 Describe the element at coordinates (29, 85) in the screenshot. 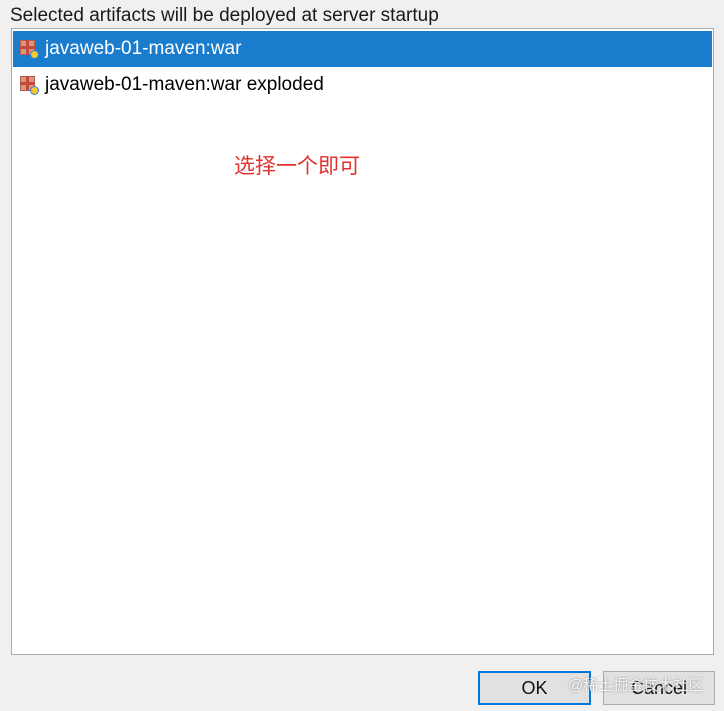

I see `war-exploded-artifact-icon` at that location.